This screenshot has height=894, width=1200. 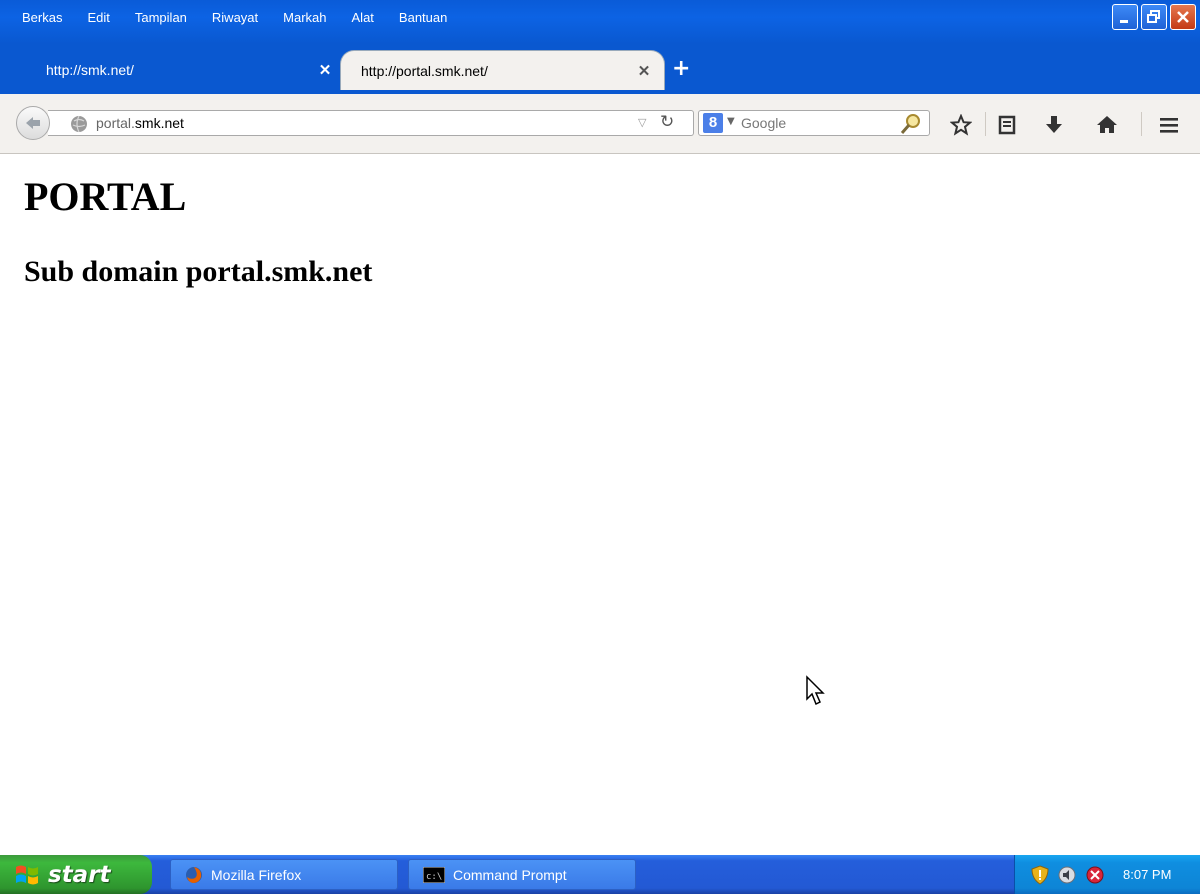 What do you see at coordinates (1169, 125) in the screenshot?
I see `menu-icon` at bounding box center [1169, 125].